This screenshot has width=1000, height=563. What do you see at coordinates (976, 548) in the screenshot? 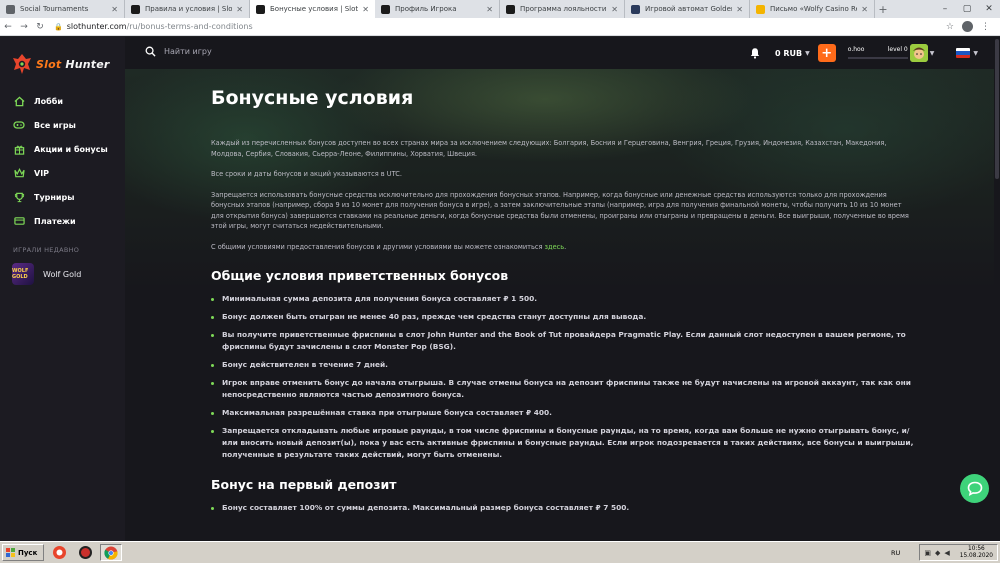
I see `clock-time: 10:56` at bounding box center [976, 548].